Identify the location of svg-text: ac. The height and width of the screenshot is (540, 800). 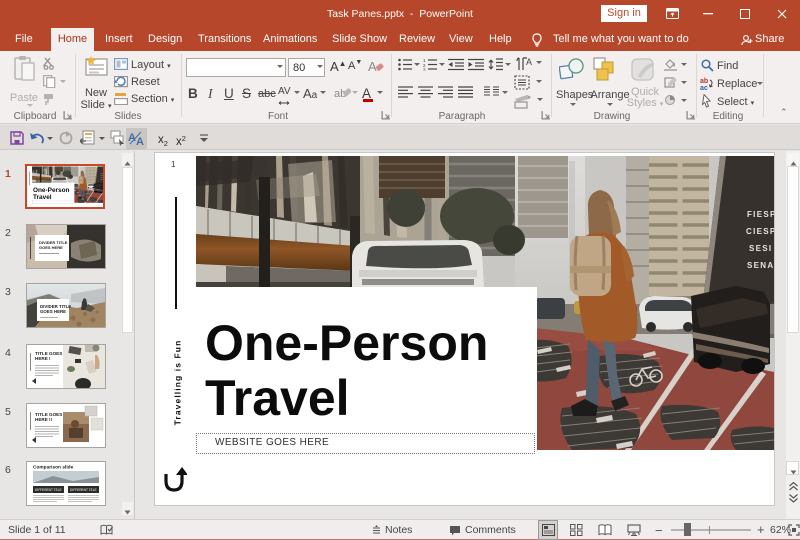
(704, 87).